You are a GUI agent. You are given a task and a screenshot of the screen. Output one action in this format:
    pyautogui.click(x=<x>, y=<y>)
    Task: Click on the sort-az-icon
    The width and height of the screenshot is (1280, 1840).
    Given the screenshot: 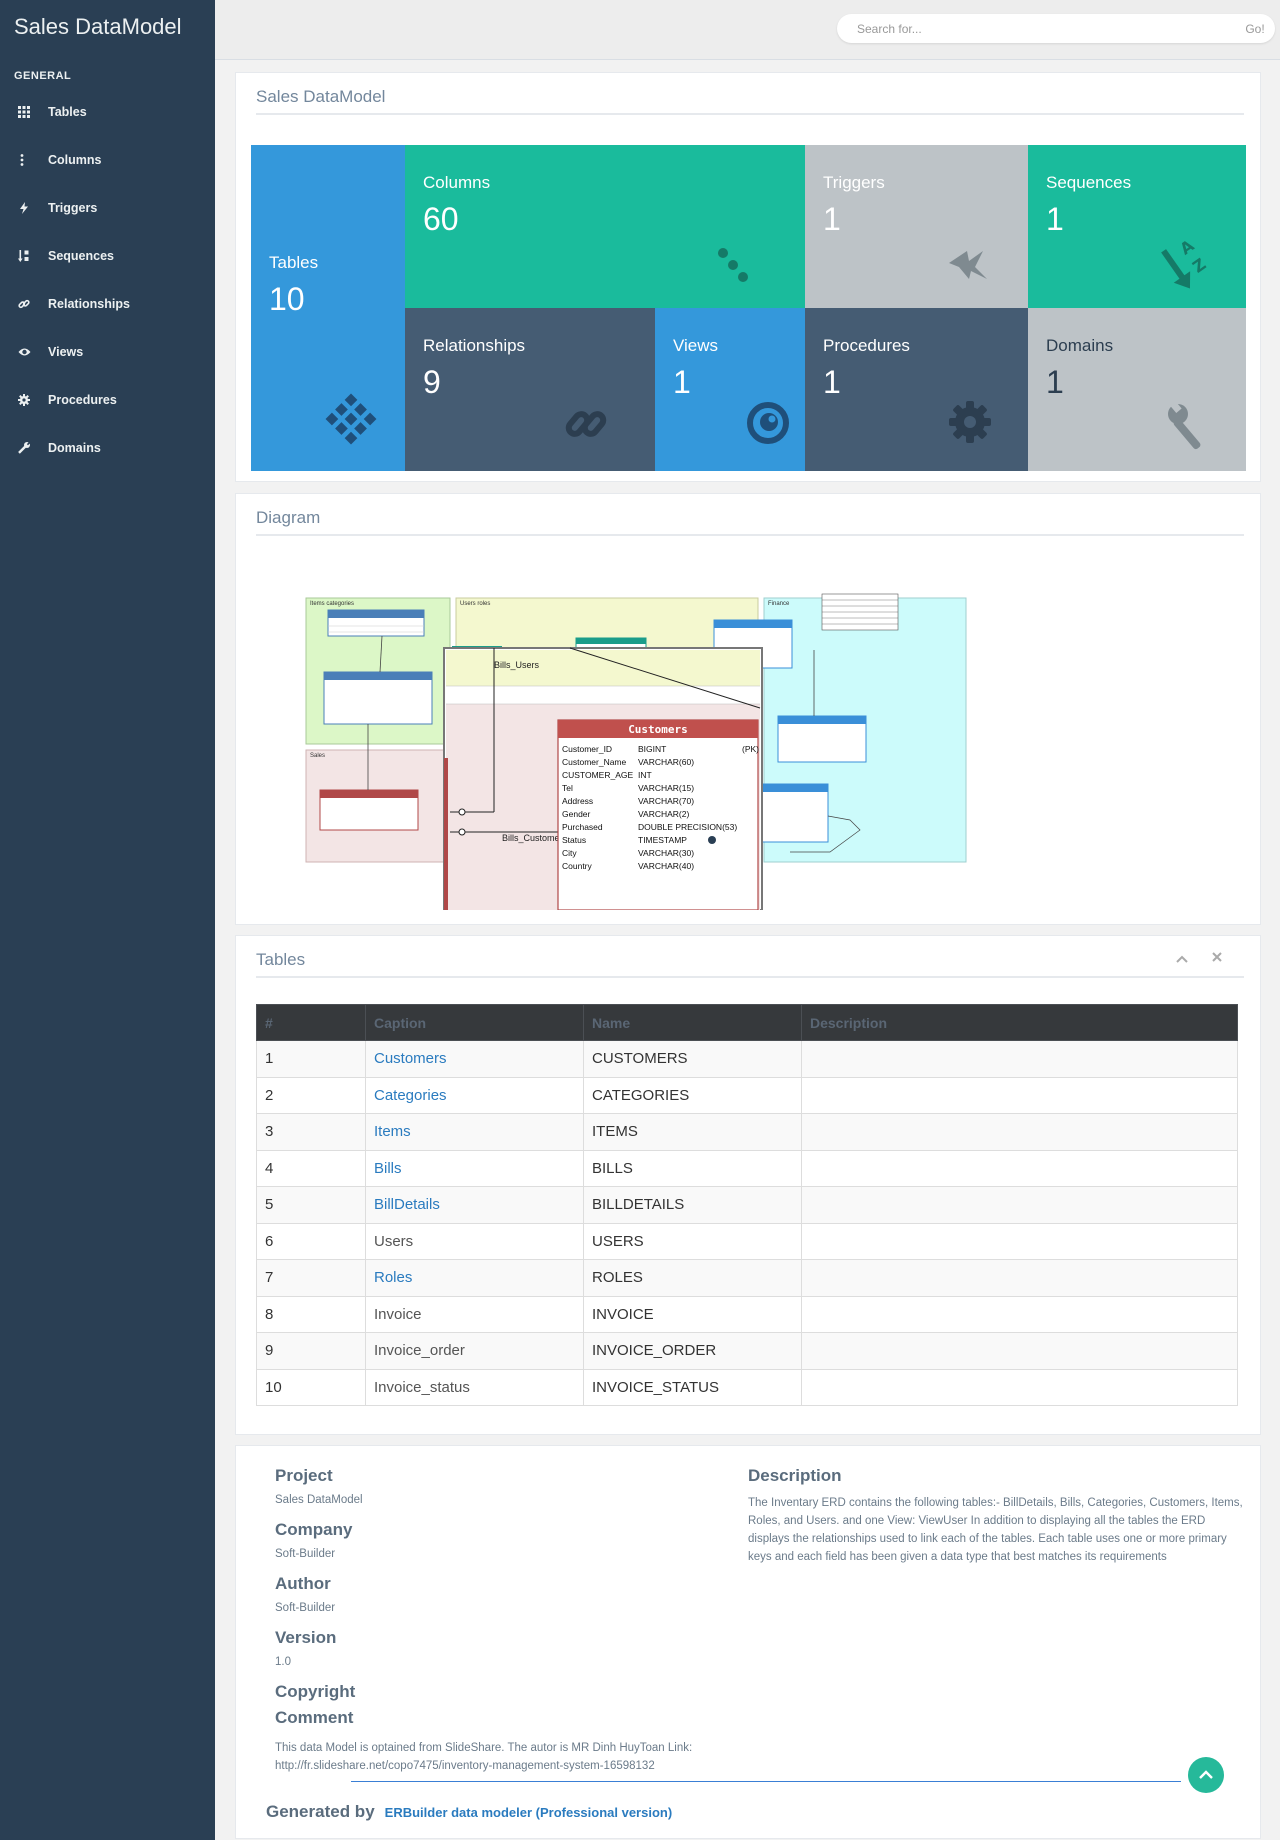 What is the action you would take?
    pyautogui.click(x=33, y=256)
    